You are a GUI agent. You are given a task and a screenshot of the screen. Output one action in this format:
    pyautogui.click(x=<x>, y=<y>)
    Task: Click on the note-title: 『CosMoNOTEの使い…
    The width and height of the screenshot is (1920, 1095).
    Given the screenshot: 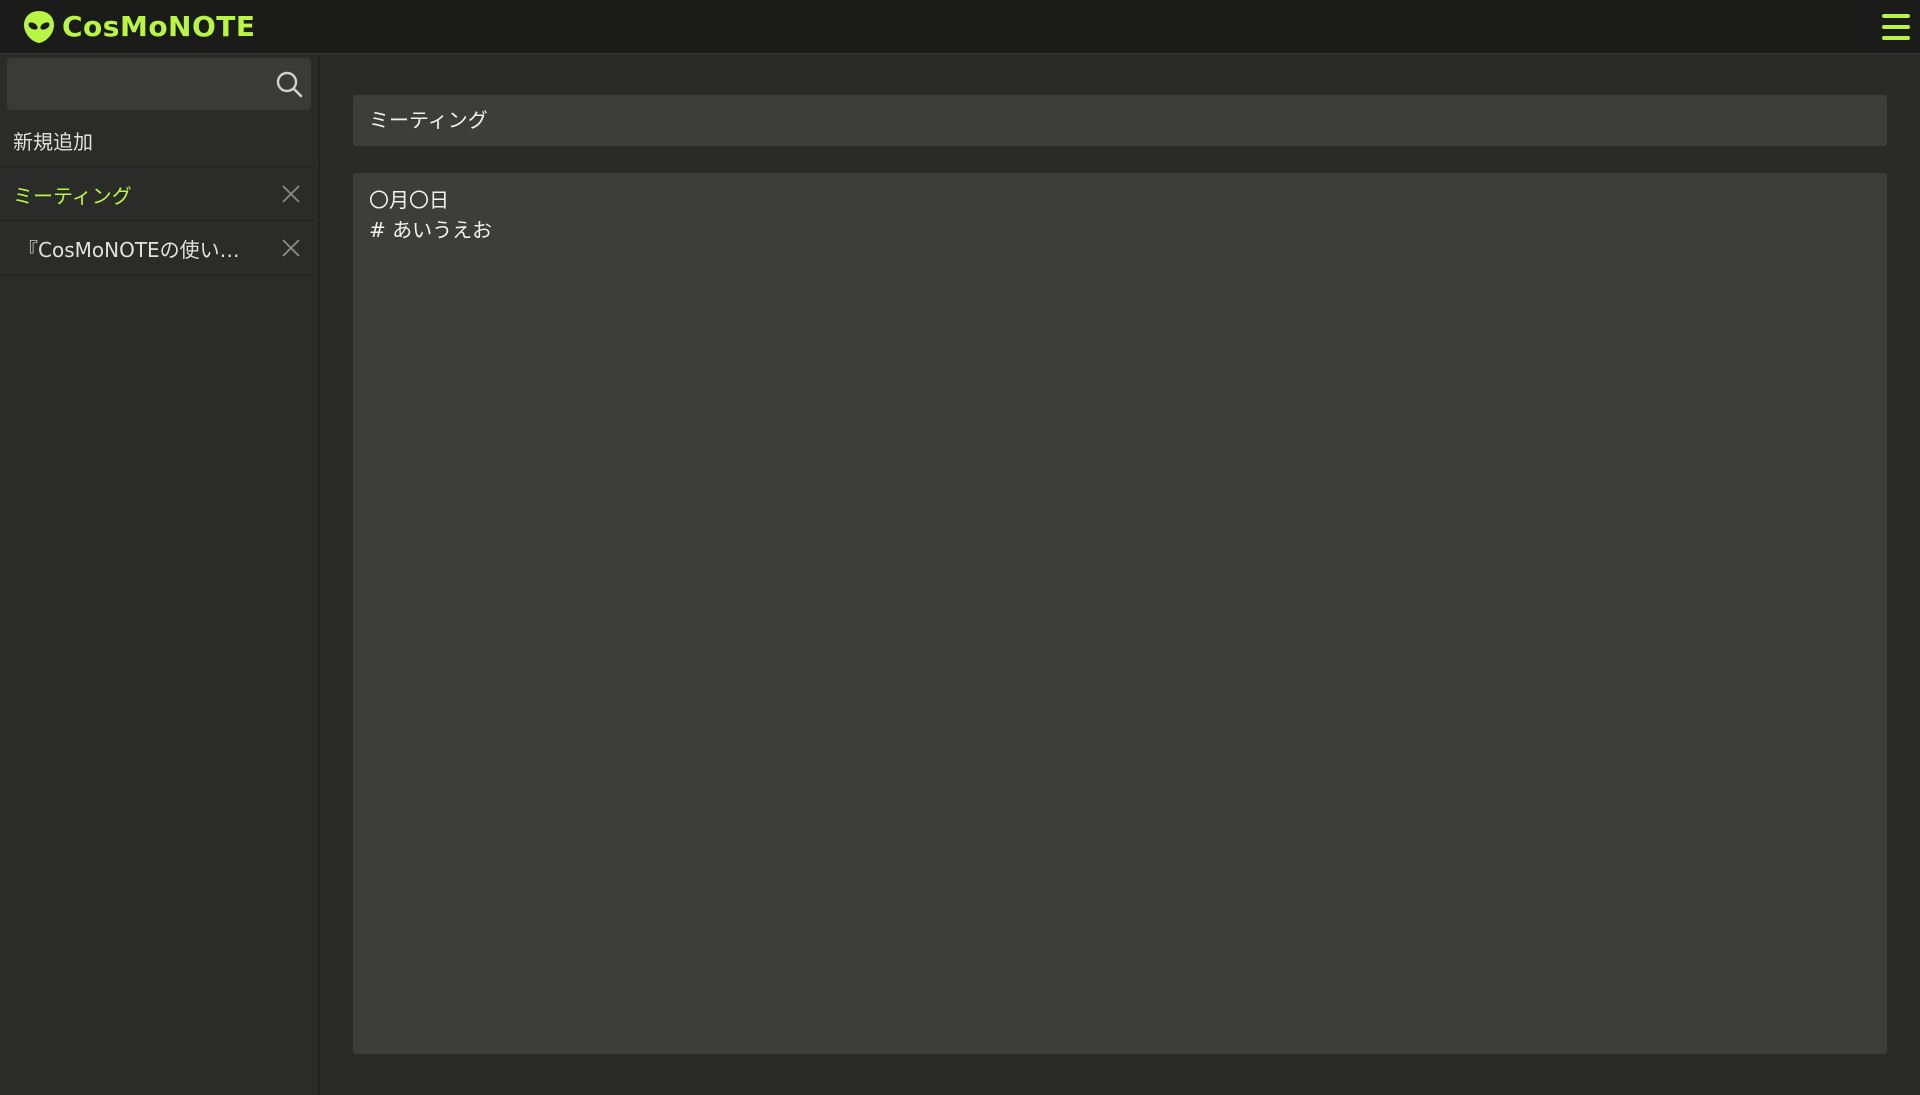 What is the action you would take?
    pyautogui.click(x=129, y=249)
    